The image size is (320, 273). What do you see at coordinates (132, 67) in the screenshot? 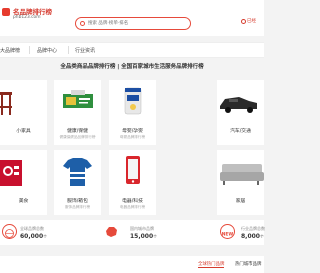
I see `section-headline: 全品类商品品牌排行榜 | 全国百家城市生活服务品牌排行榜` at bounding box center [132, 67].